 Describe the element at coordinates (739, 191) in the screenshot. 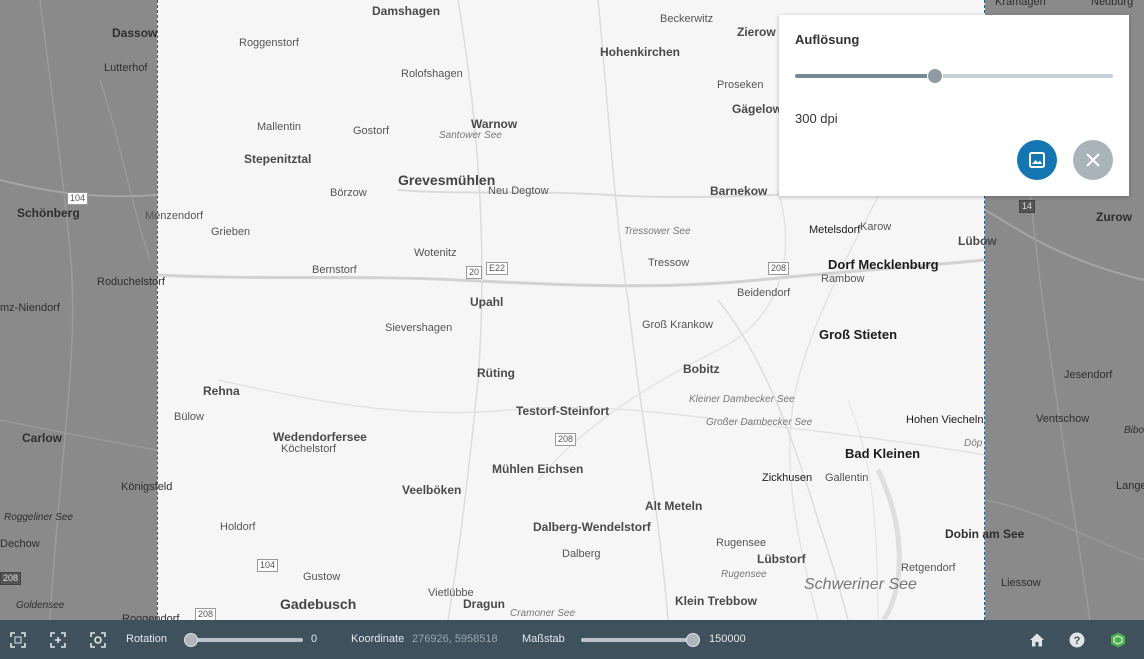

I see `map-label: Barnekow` at that location.